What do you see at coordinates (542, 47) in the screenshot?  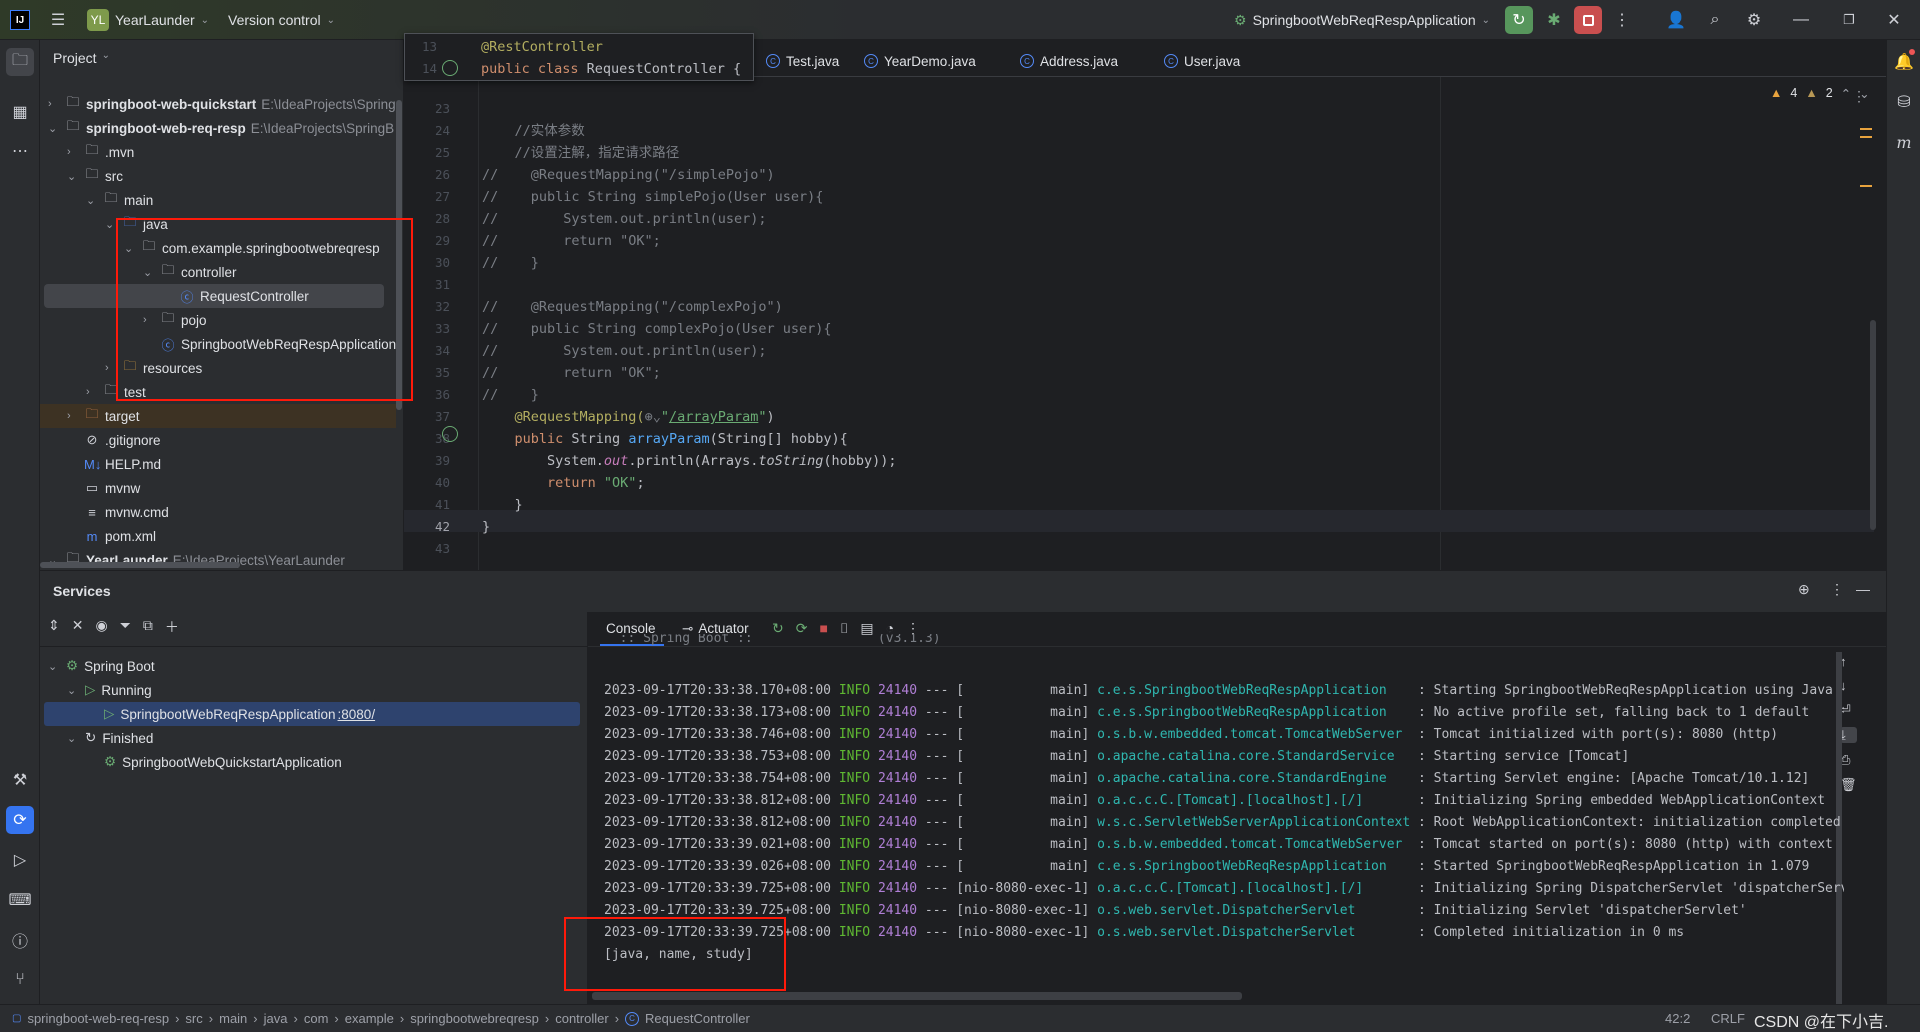 I see `sticky-code-line: @RestController` at bounding box center [542, 47].